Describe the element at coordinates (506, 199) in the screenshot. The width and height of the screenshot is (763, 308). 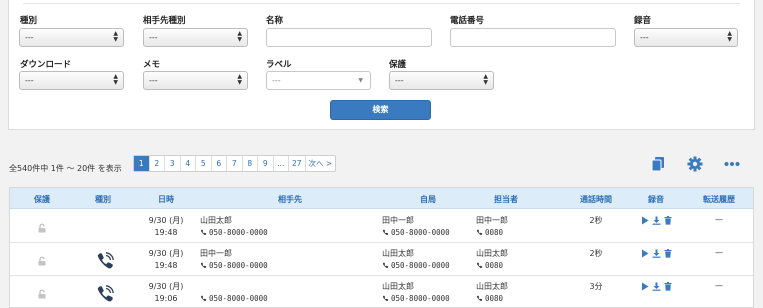
I see `column-staff: 担当者` at that location.